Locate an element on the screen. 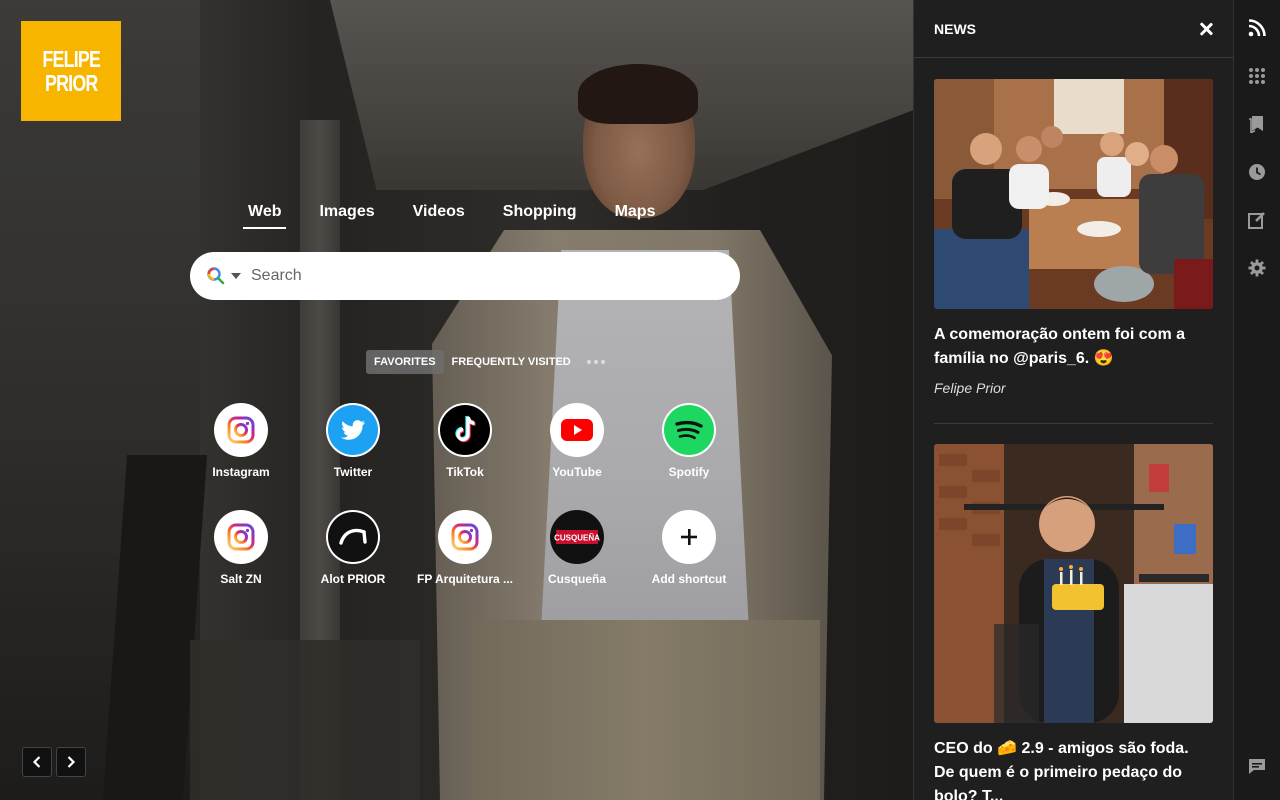 The image size is (1280, 800). shortcut-instagram: Instagram is located at coordinates (241, 441).